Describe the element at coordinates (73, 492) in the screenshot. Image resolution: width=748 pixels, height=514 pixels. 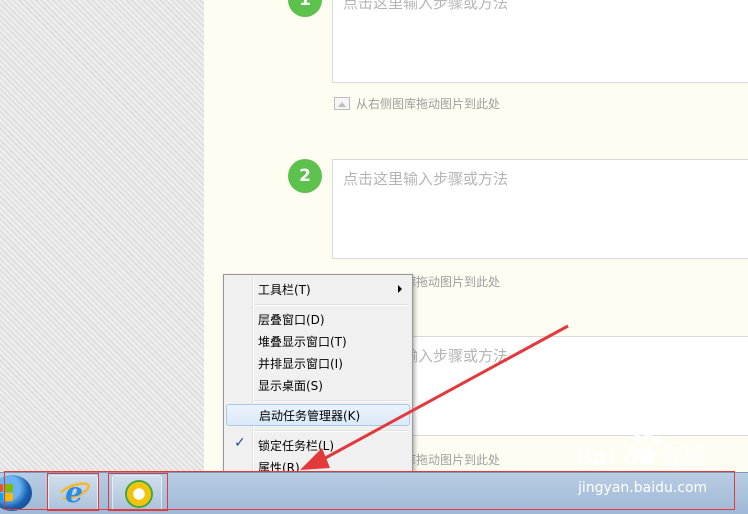
I see `ie-highlight-box` at that location.